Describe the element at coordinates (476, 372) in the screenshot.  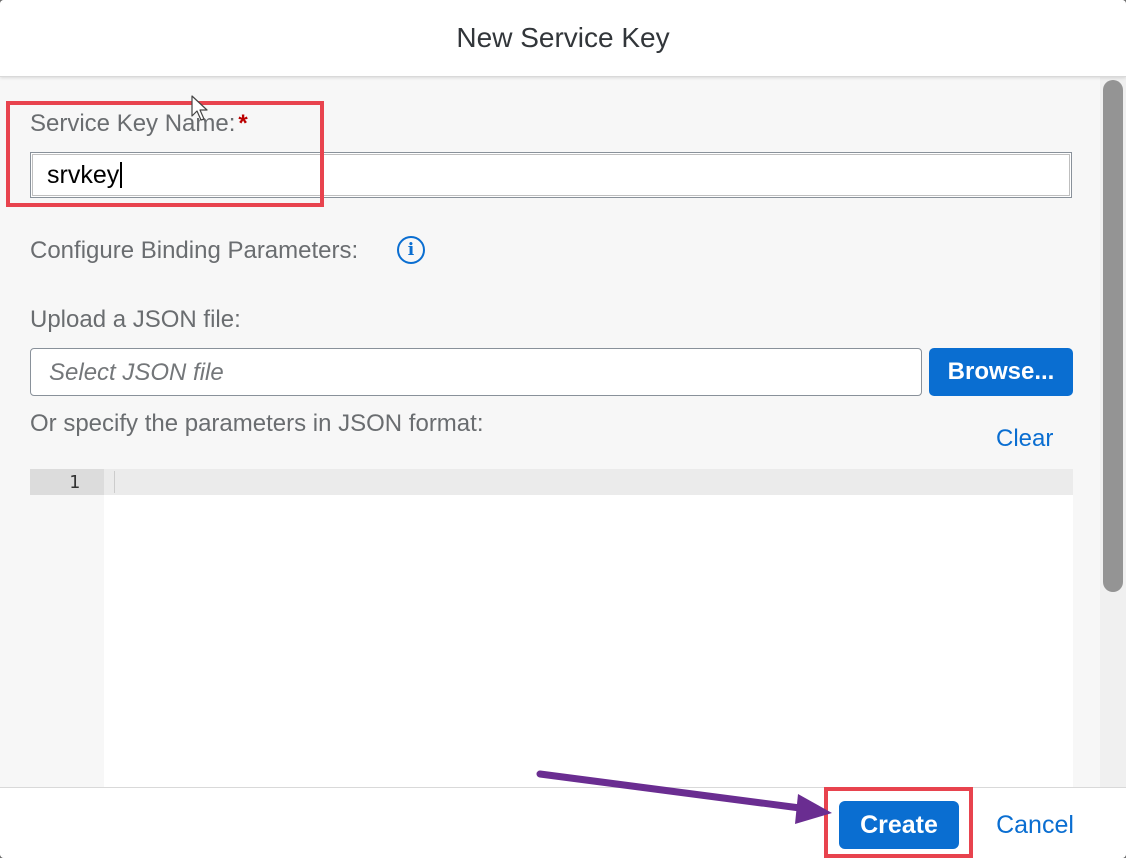
I see `json-file-input: Select JSON file` at that location.